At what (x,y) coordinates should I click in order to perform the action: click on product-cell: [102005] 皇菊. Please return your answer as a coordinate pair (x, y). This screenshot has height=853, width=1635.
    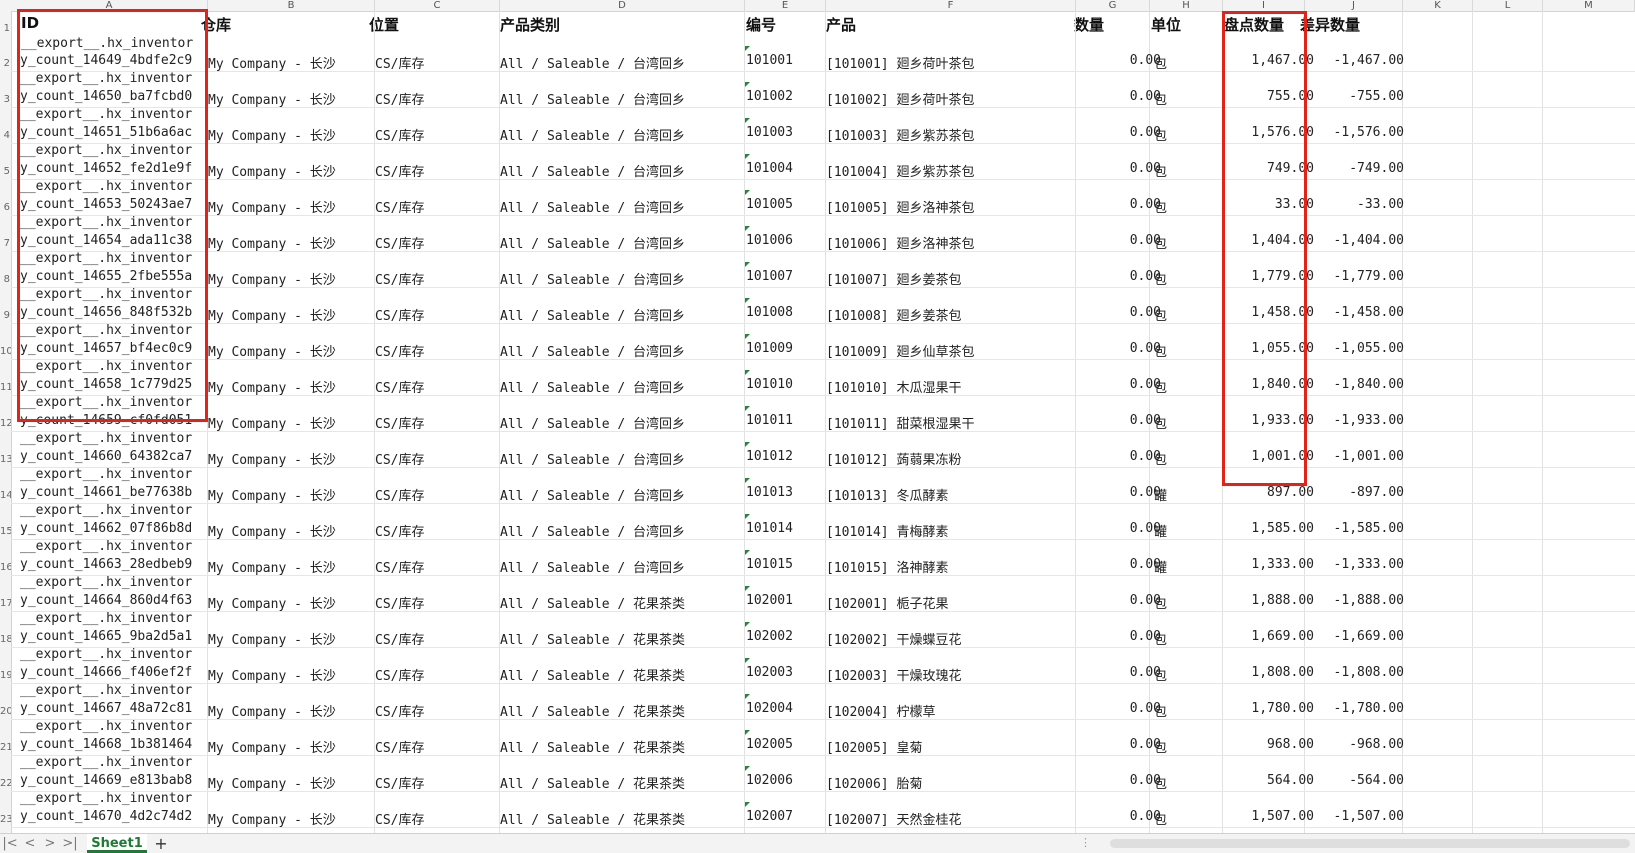
    Looking at the image, I should click on (951, 746).